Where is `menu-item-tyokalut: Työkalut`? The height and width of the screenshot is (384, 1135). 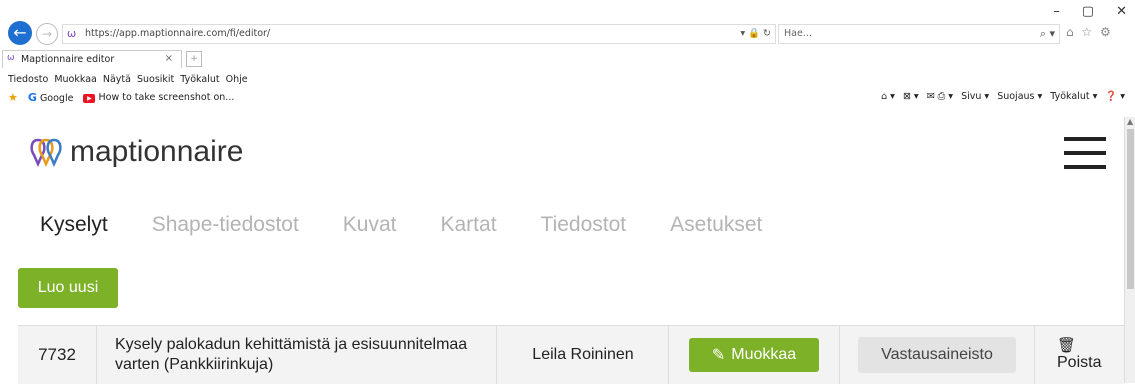
menu-item-tyokalut: Työkalut is located at coordinates (199, 79).